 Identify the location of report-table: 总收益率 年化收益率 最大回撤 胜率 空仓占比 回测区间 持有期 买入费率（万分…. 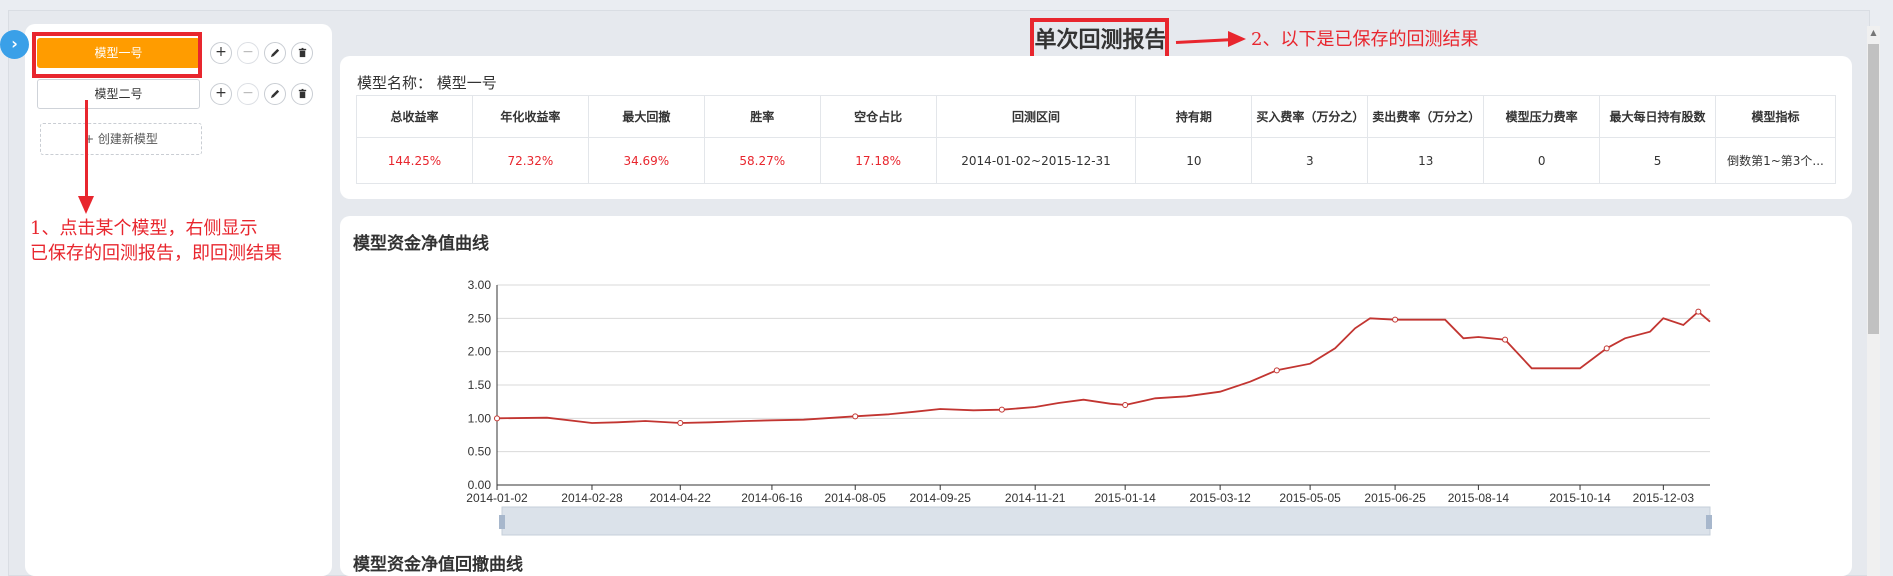
(1096, 139).